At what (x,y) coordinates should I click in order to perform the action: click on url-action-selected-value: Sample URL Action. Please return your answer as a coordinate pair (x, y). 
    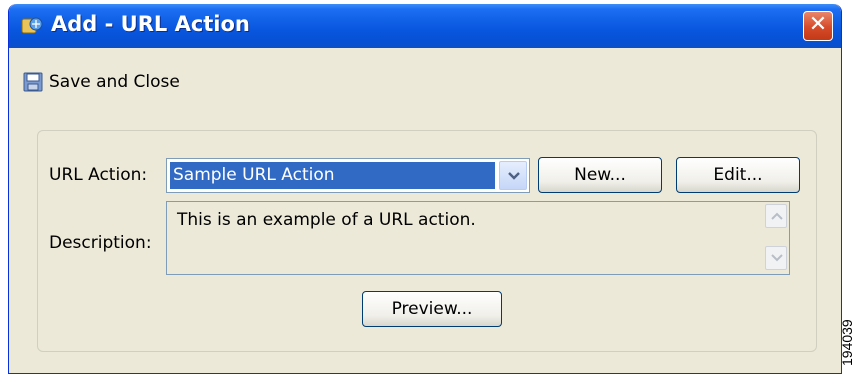
    Looking at the image, I should click on (332, 175).